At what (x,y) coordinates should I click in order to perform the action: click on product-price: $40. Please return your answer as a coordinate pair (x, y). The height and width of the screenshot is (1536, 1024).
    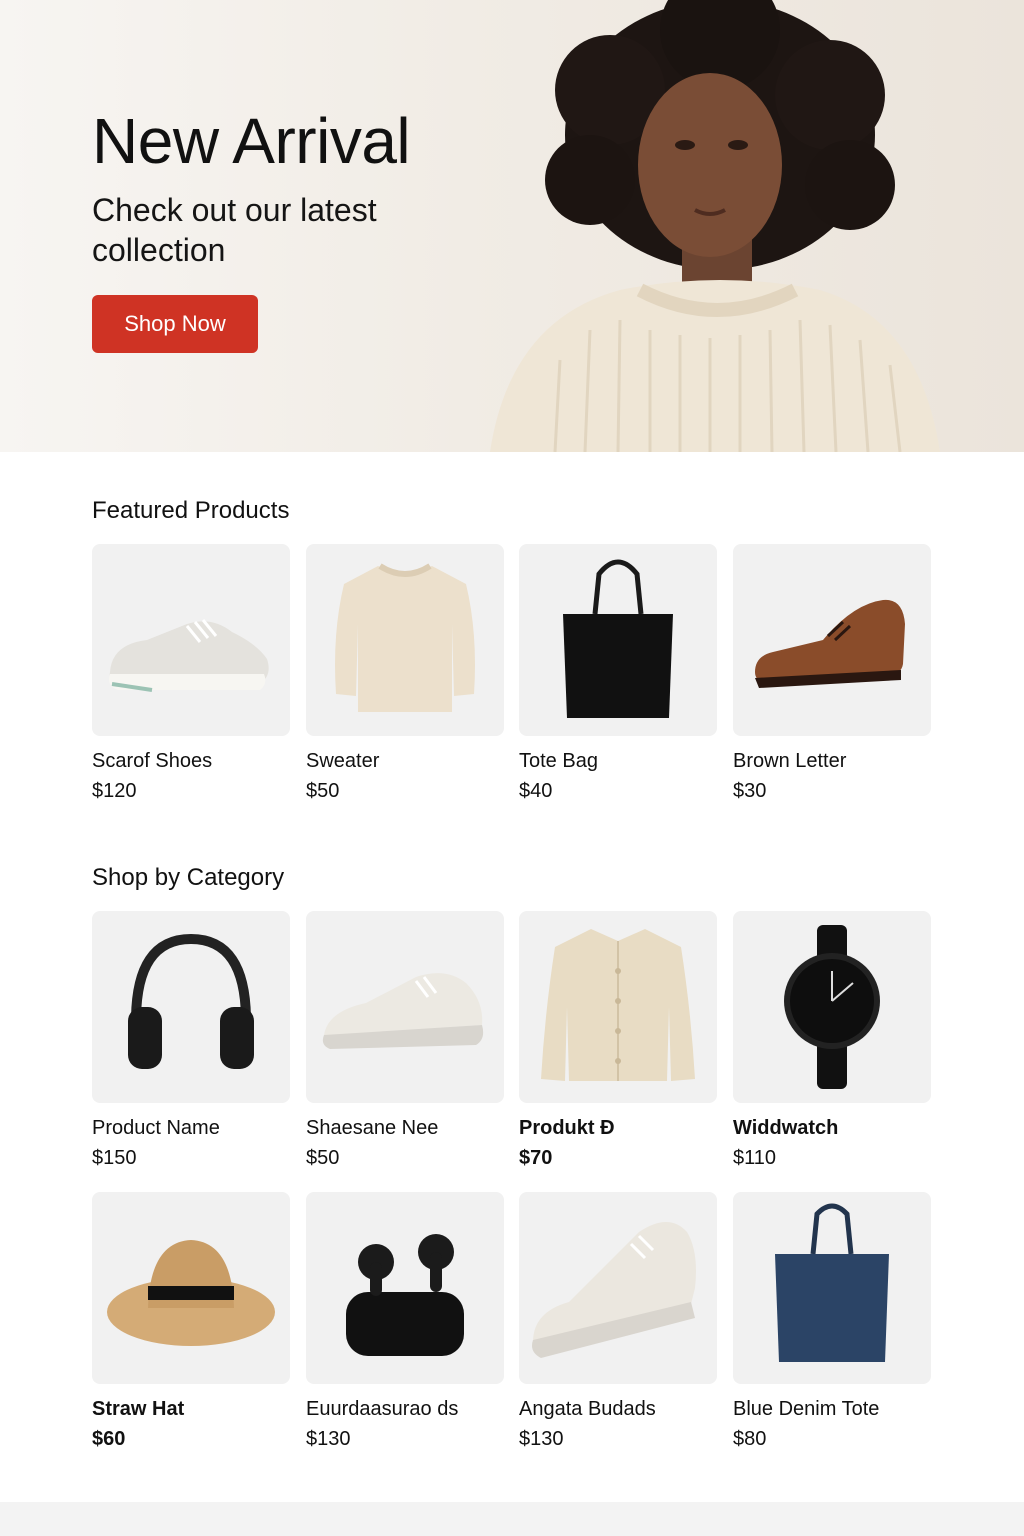
    Looking at the image, I should click on (536, 791).